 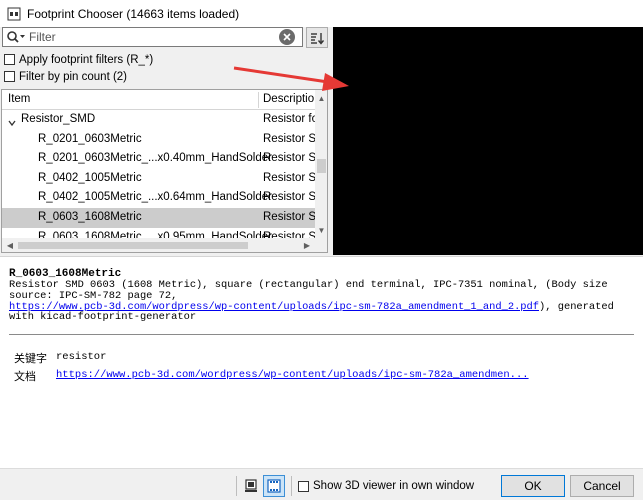 What do you see at coordinates (14, 14) in the screenshot?
I see `footprint-app-icon` at bounding box center [14, 14].